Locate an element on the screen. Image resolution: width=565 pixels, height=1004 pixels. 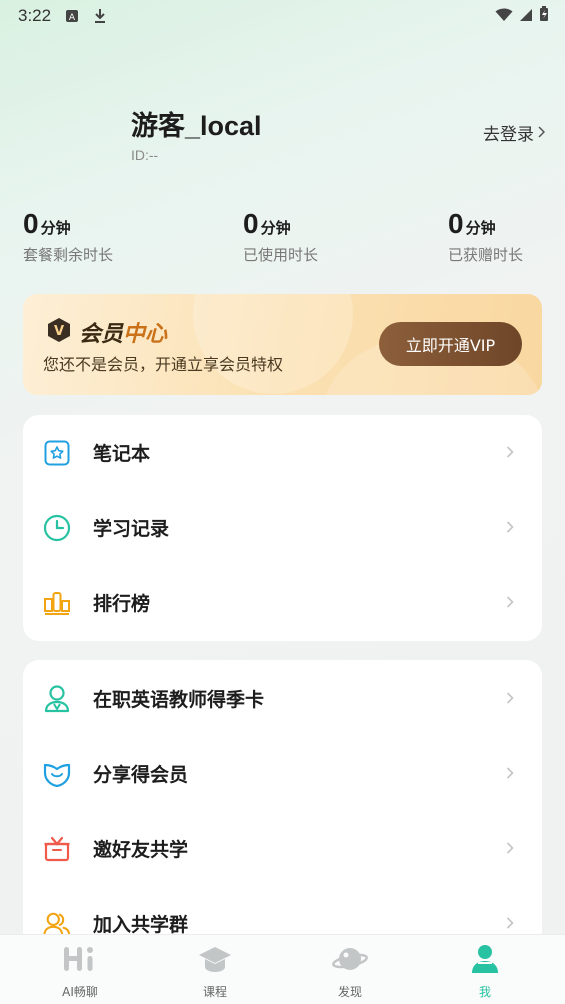
tab-me: 我 is located at coordinates (485, 971).